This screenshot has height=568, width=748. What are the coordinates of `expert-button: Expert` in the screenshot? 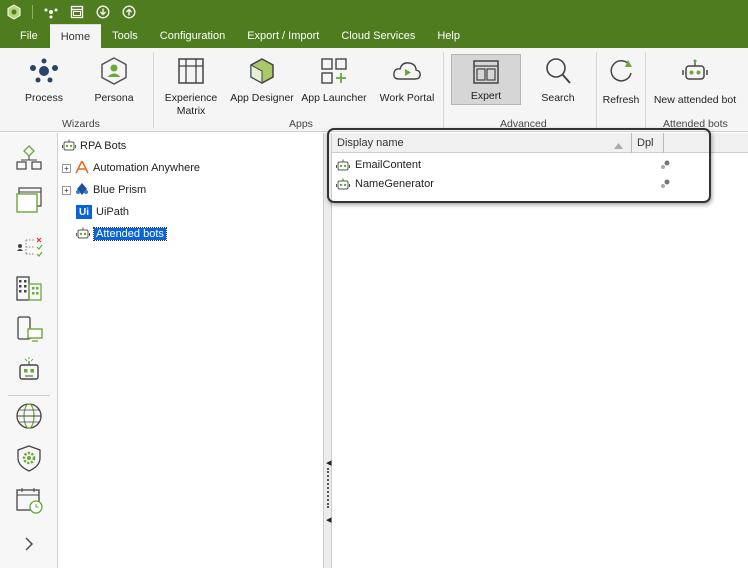 It's located at (486, 79).